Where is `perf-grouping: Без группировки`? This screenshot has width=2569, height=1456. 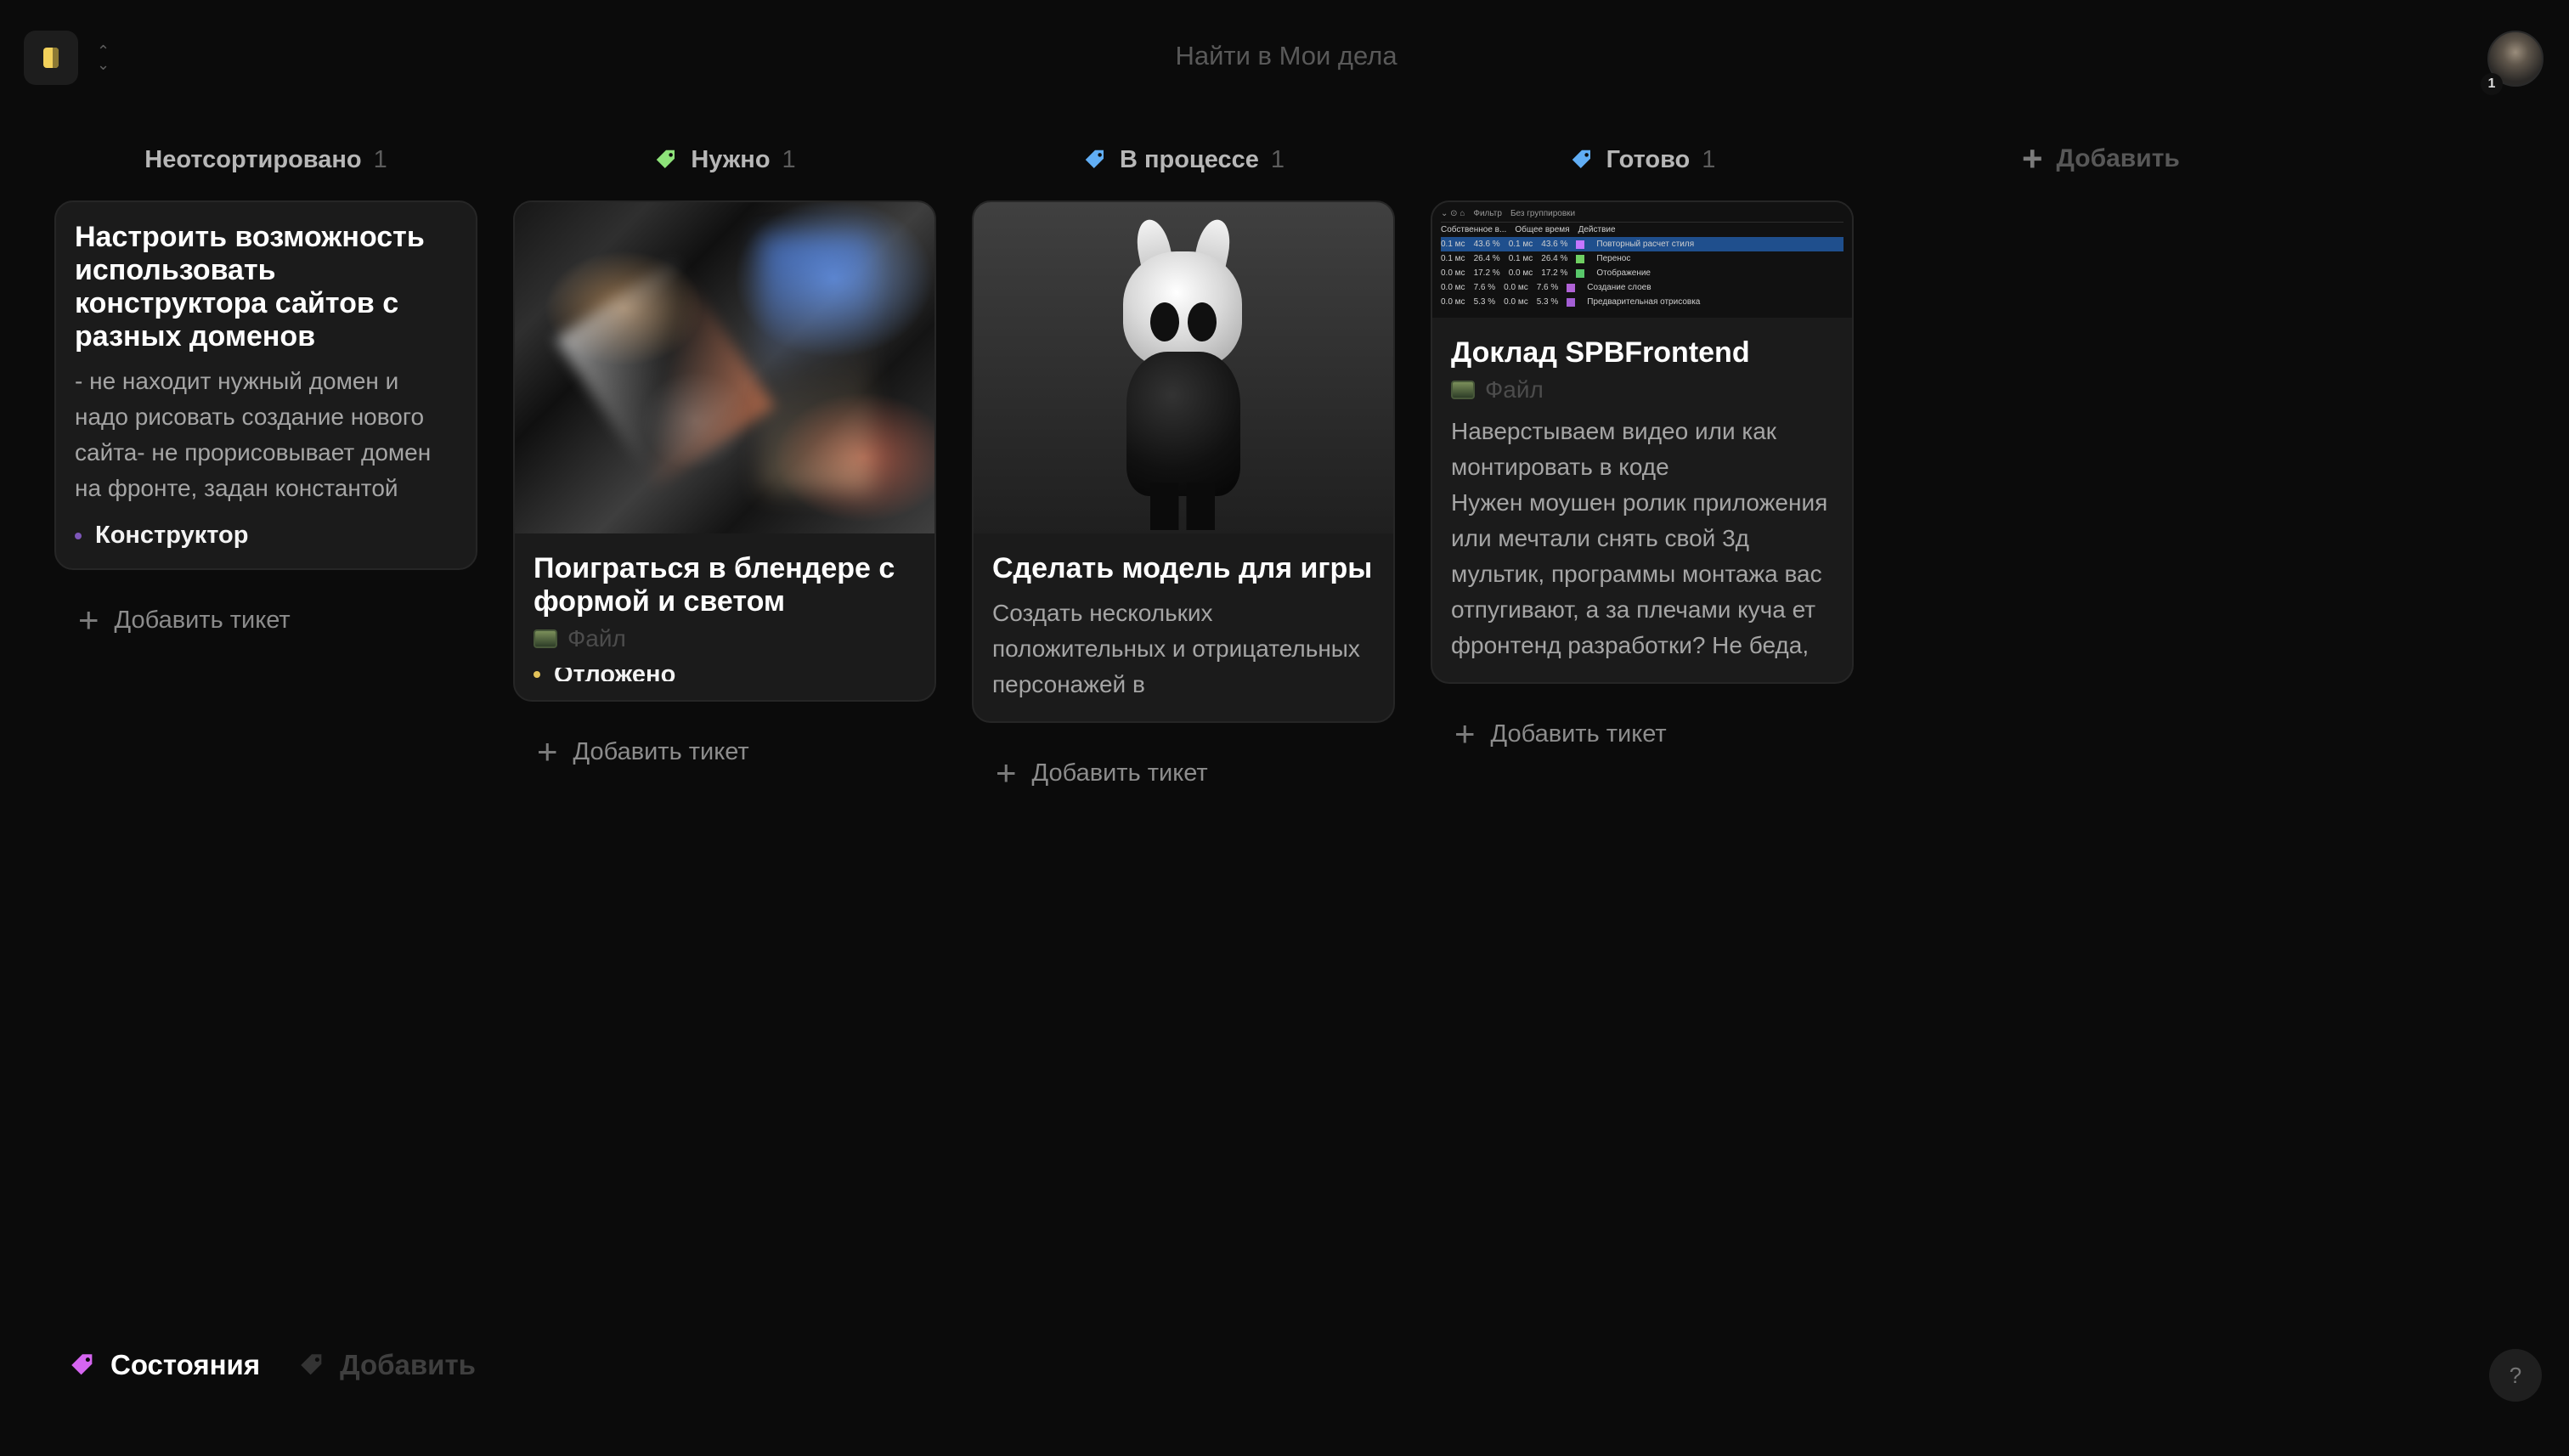
perf-grouping: Без группировки is located at coordinates (1543, 214).